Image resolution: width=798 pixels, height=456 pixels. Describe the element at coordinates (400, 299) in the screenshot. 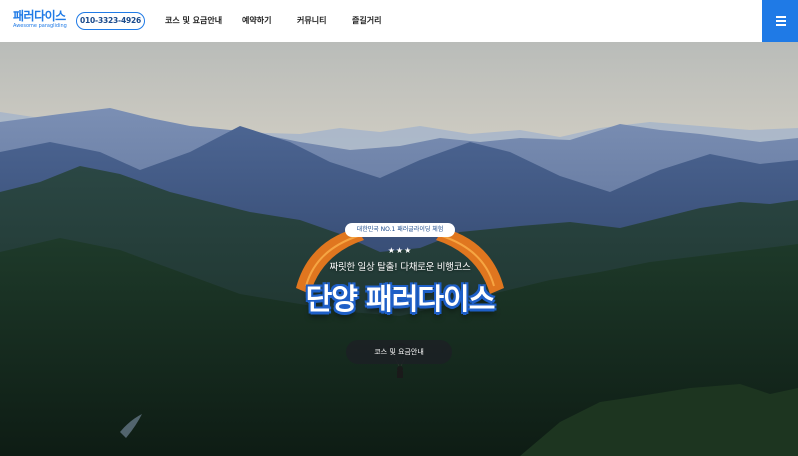

I see `hero-title: 단양 패러다이스` at that location.